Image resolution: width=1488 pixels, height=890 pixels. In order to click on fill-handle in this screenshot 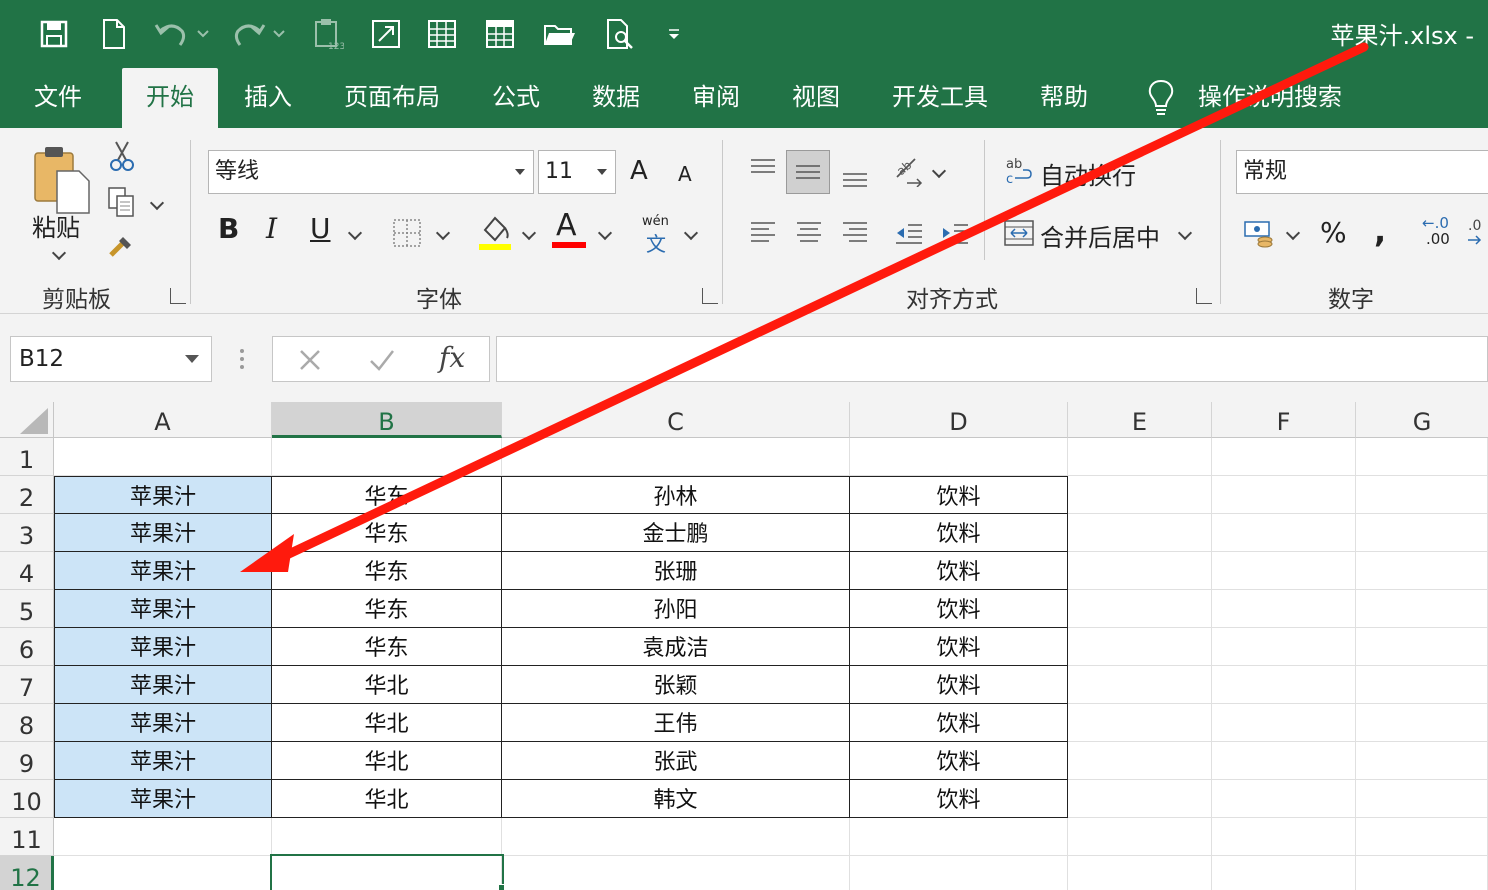, I will do `click(501, 887)`.